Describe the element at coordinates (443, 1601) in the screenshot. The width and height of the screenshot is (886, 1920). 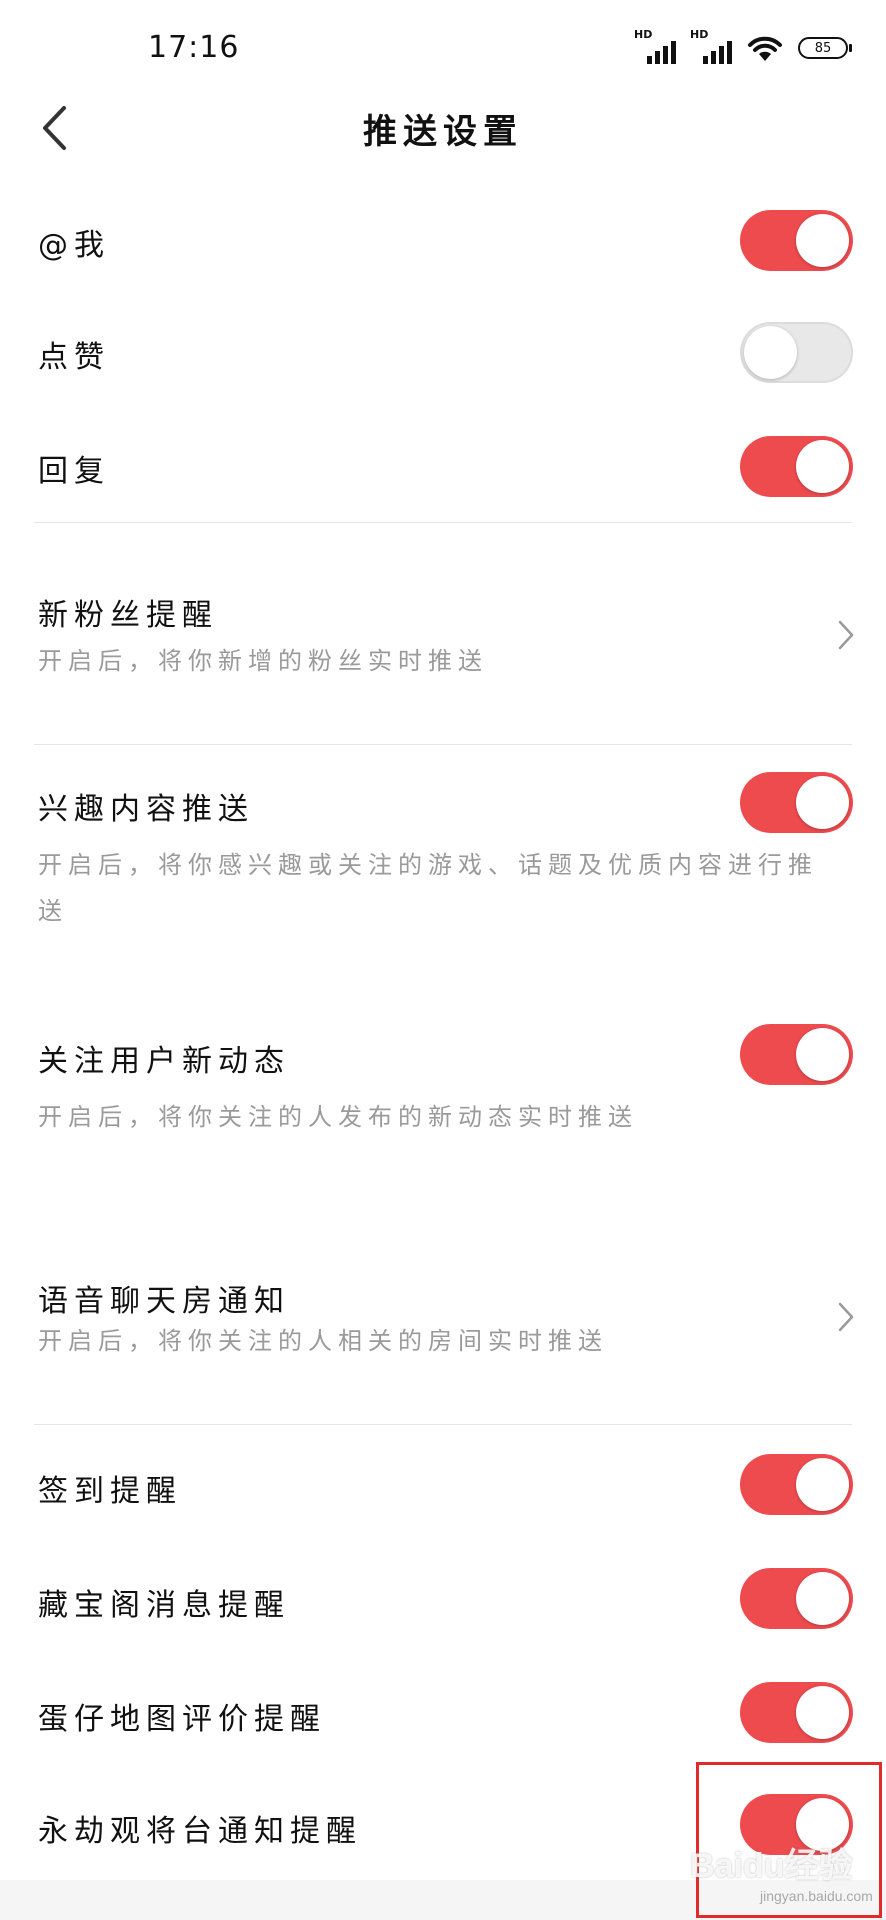
I see `setting-row-treasure: 藏宝阁消息提醒` at that location.